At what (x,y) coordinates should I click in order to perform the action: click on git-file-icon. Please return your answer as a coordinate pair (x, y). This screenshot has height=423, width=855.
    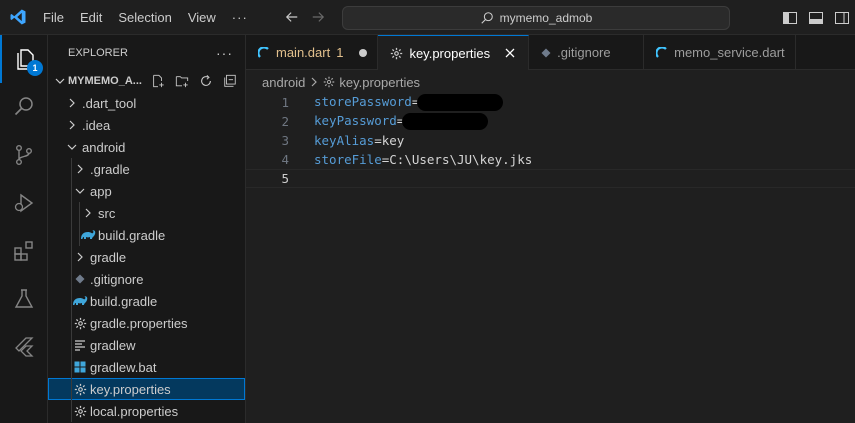
    Looking at the image, I should click on (546, 52).